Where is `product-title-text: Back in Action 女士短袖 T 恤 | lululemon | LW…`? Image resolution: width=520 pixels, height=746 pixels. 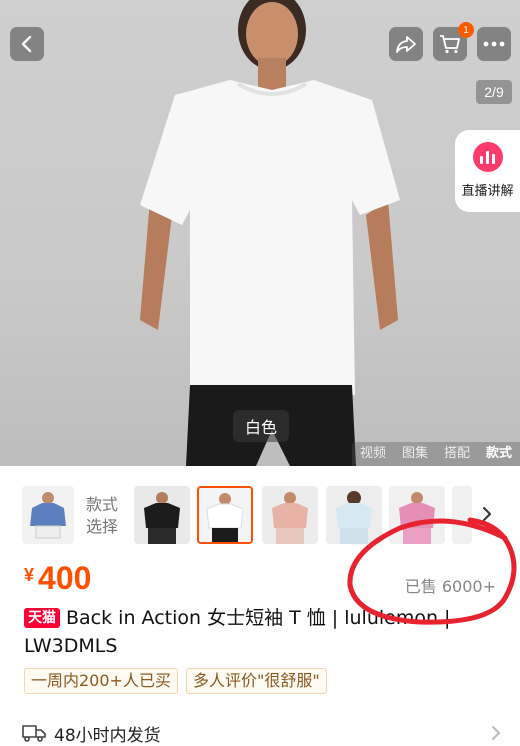 product-title-text: Back in Action 女士短袖 T 恤 | lululemon | LW… is located at coordinates (237, 632).